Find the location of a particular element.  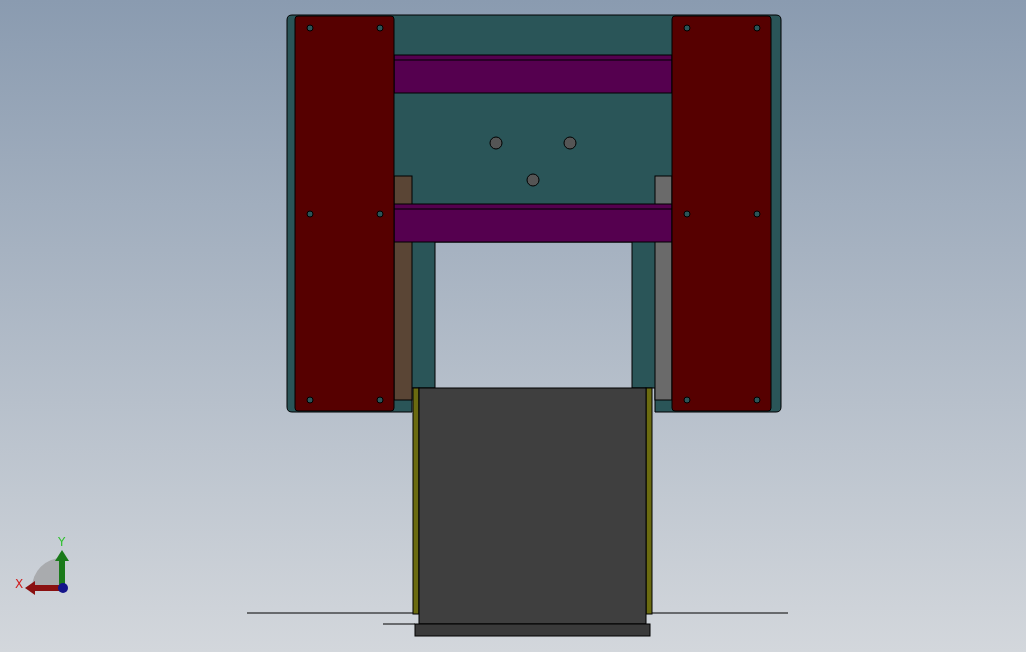

axis-label: Y is located at coordinates (62, 542).